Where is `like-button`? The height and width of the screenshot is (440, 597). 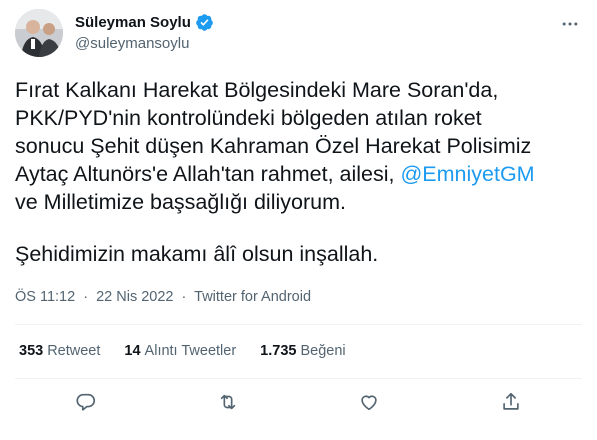
like-button is located at coordinates (369, 402).